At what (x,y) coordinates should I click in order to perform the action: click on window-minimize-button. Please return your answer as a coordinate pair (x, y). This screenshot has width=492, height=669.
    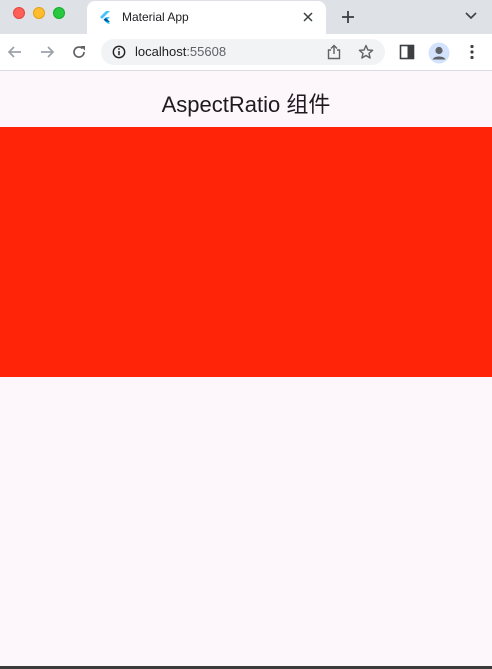
    Looking at the image, I should click on (39, 13).